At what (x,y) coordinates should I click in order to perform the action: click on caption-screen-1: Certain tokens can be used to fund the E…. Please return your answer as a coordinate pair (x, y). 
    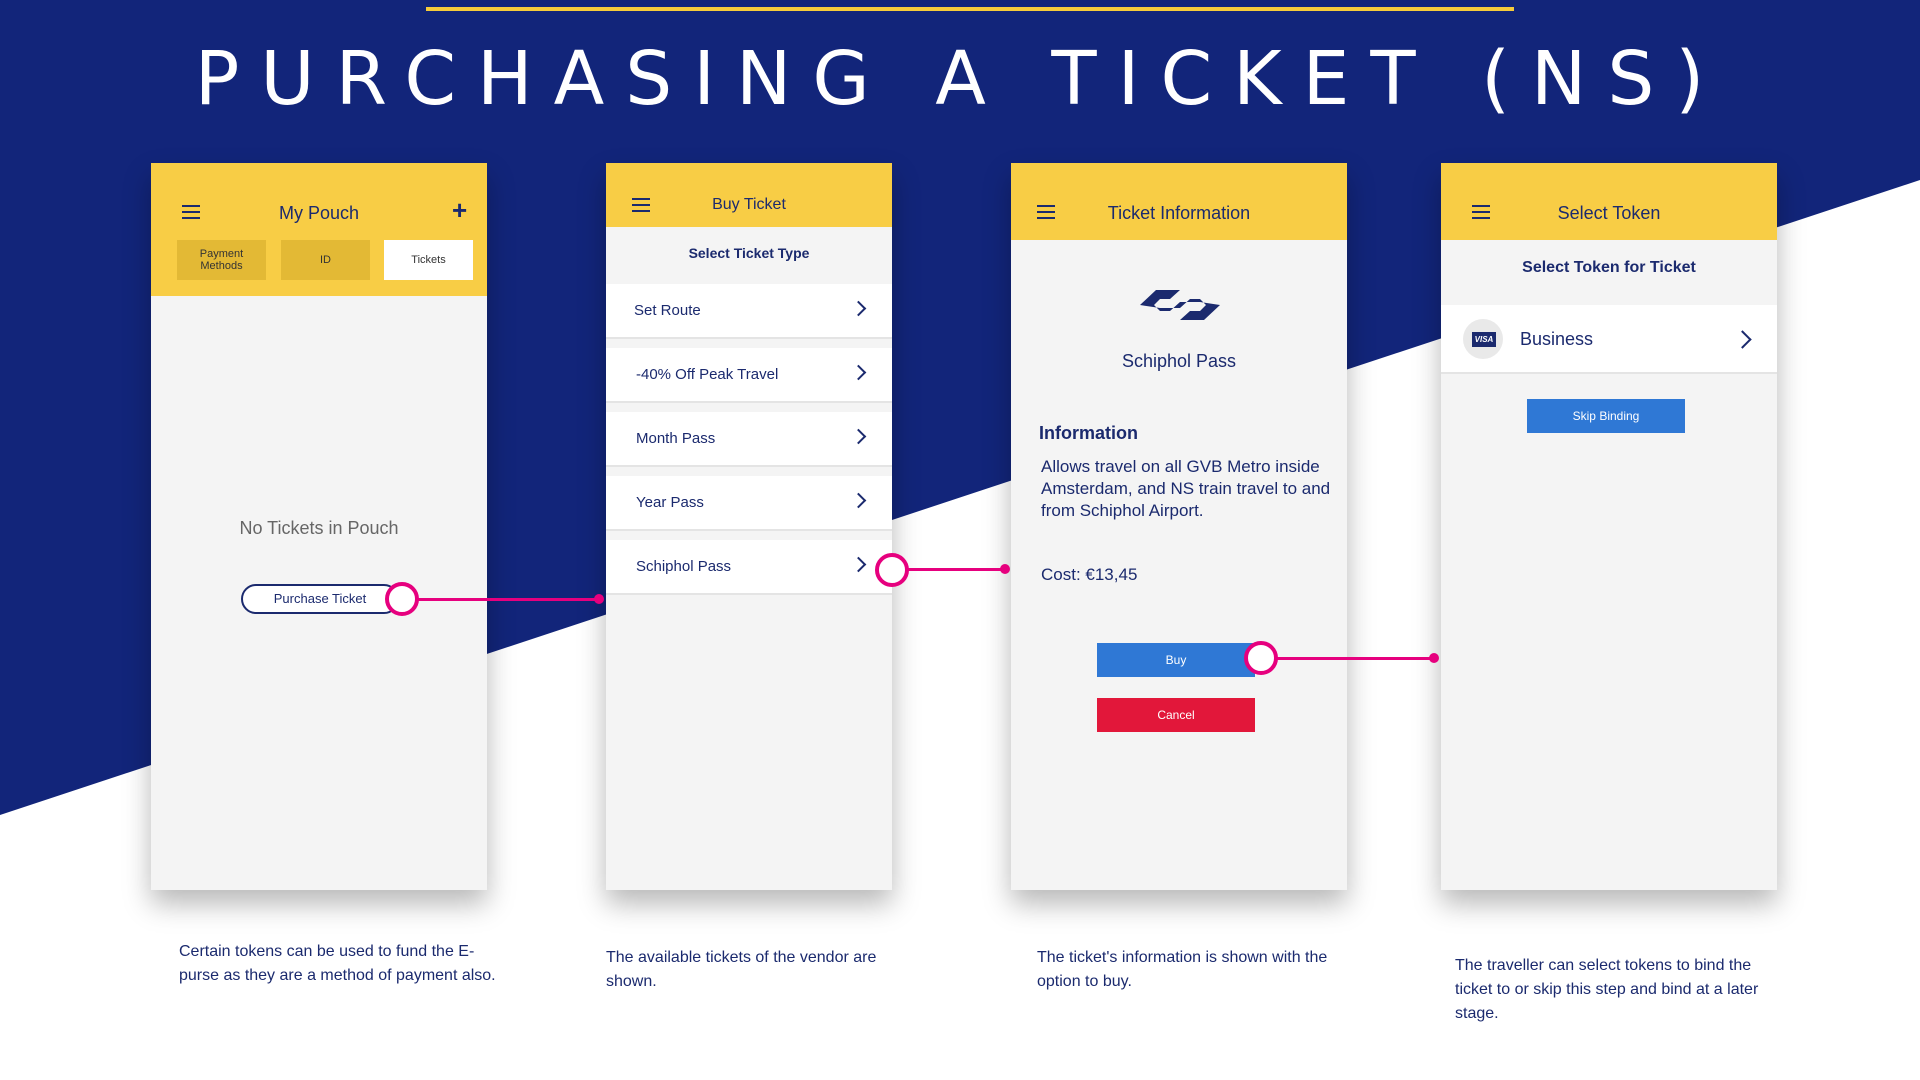
    Looking at the image, I should click on (337, 963).